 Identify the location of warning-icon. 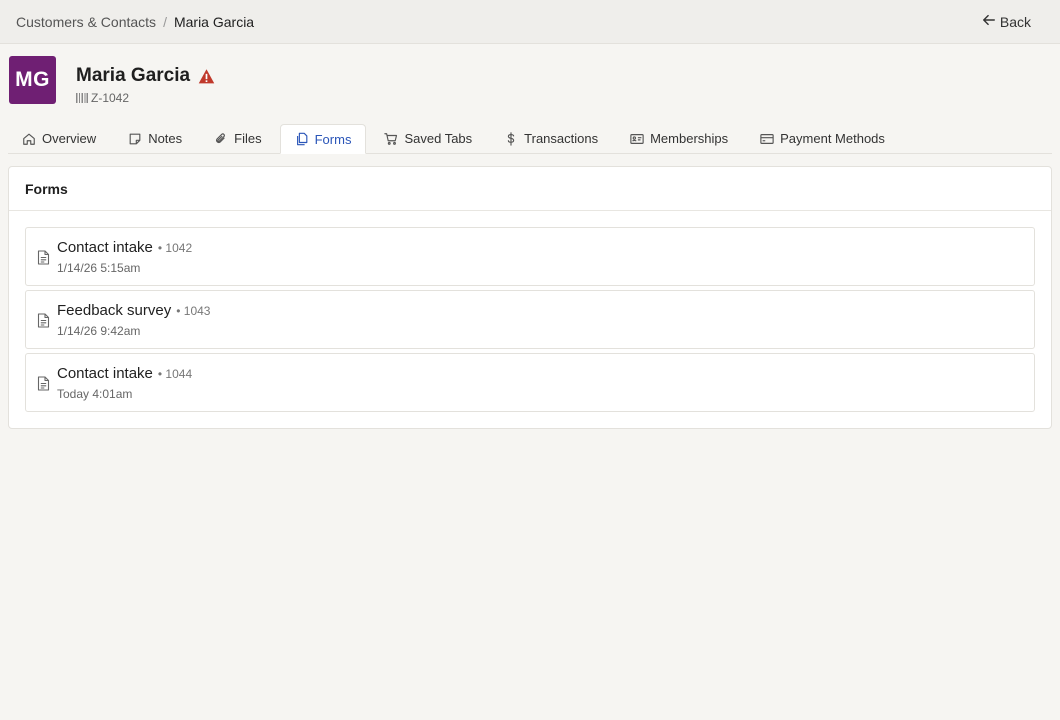
(206, 76).